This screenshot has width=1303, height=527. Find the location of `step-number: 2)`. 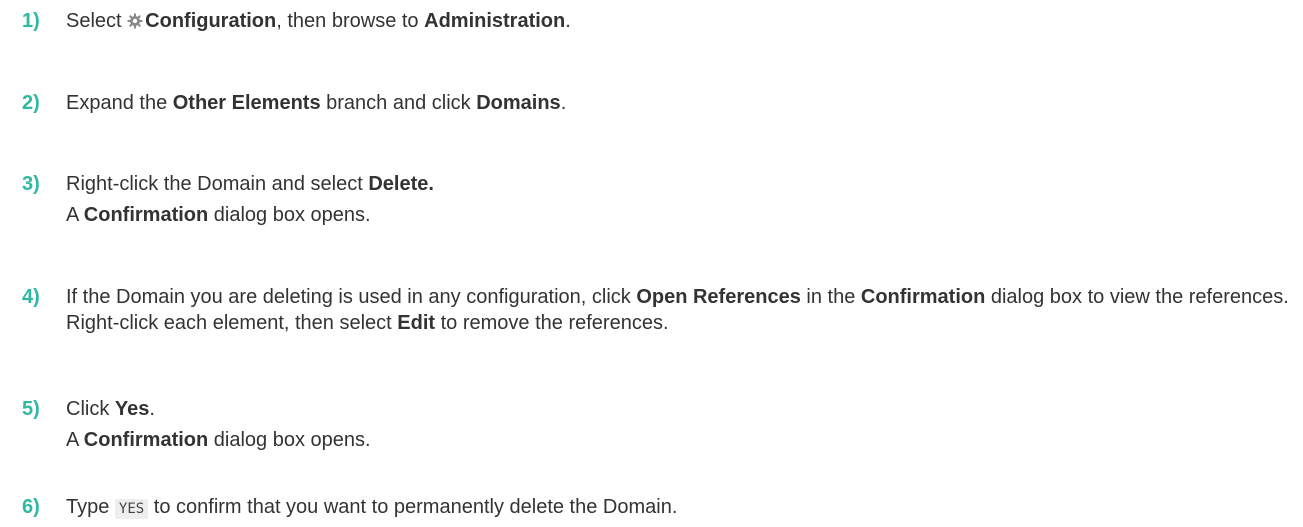

step-number: 2) is located at coordinates (31, 103).